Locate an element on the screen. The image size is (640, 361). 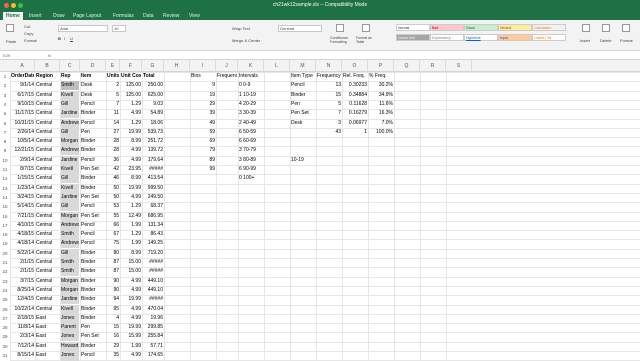
format-cells-button: Format is located at coordinates (626, 40).